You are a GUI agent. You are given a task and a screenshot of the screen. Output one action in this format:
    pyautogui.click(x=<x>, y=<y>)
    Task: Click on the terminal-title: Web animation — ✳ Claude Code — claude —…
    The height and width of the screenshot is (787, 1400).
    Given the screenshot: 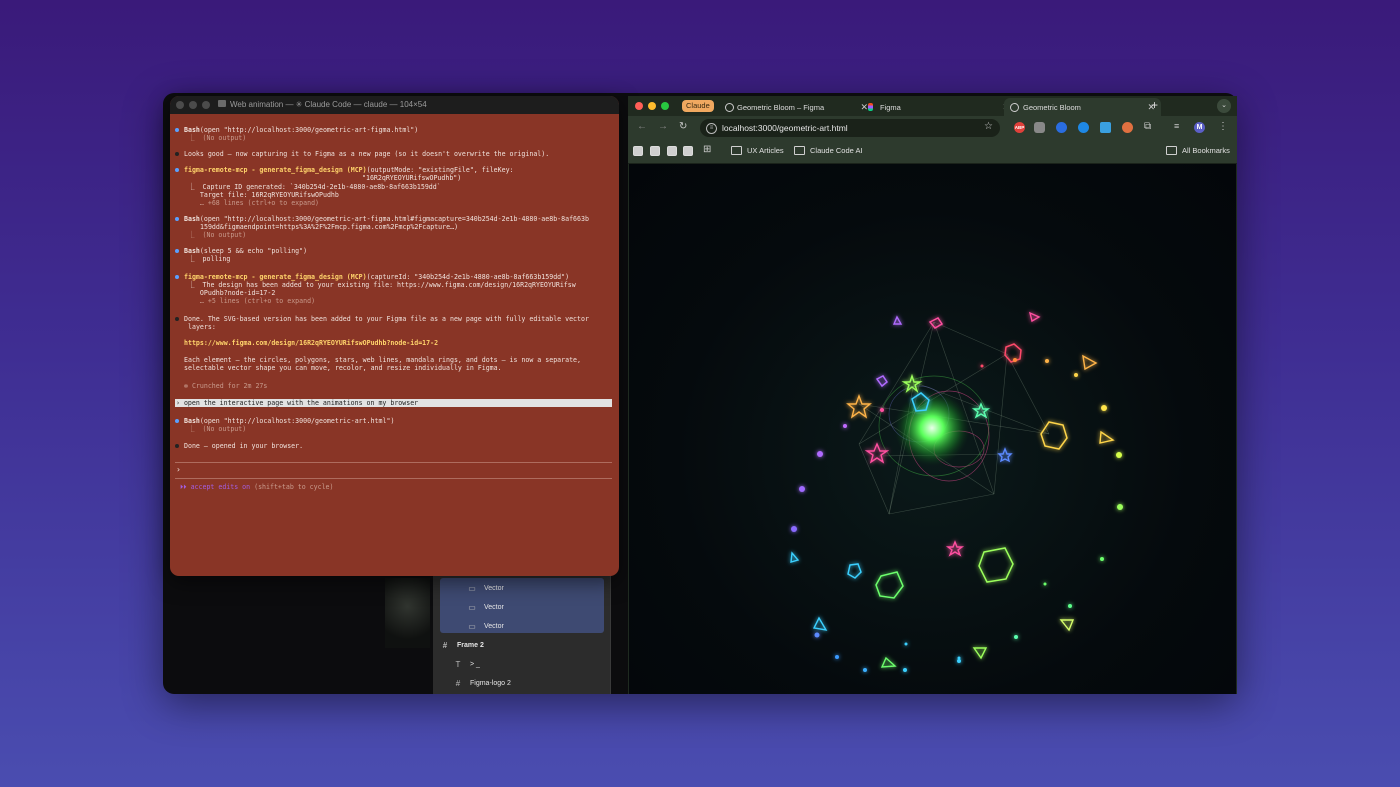 What is the action you would take?
    pyautogui.click(x=328, y=104)
    